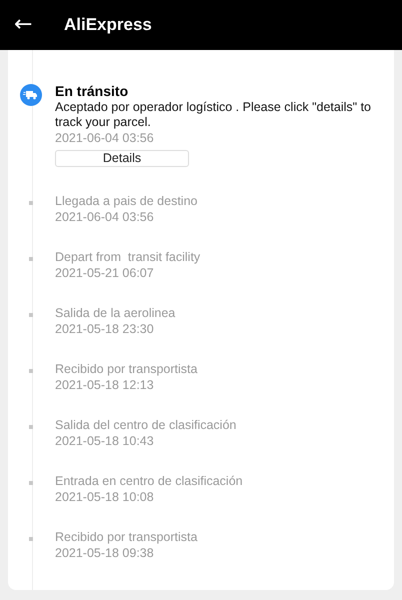  What do you see at coordinates (105, 329) in the screenshot?
I see `event-time: 2021-05-18 23:30` at bounding box center [105, 329].